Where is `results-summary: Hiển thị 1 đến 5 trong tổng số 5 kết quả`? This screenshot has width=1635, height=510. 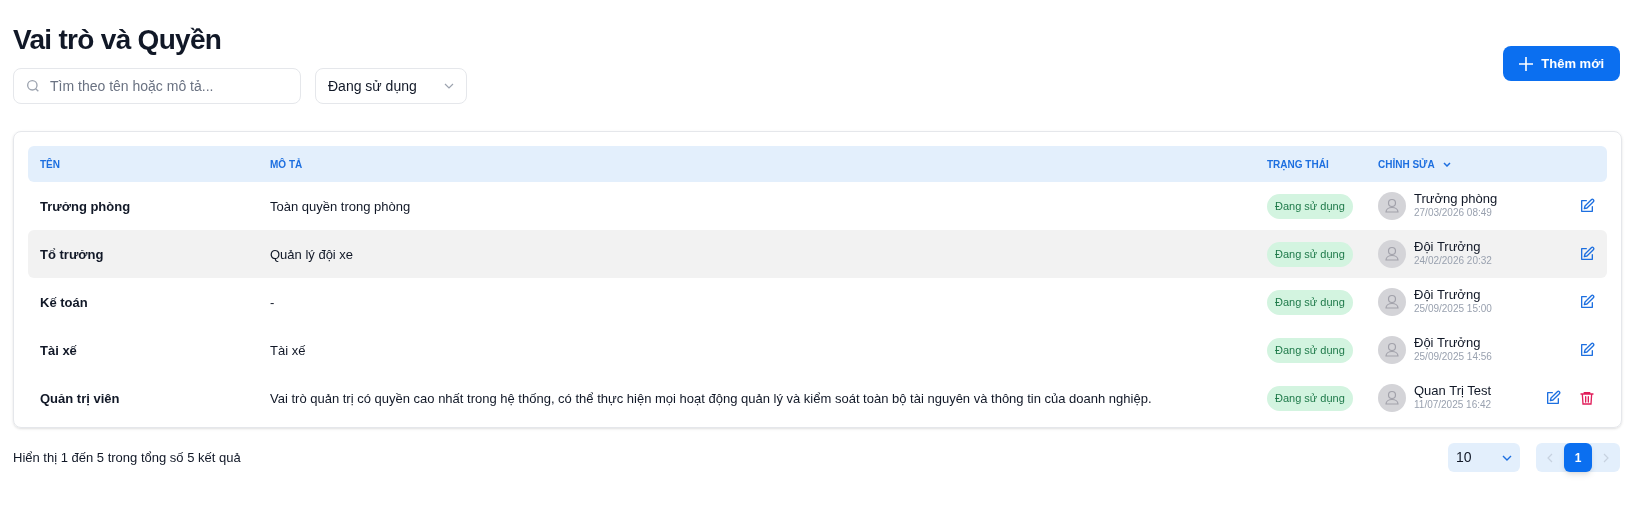
results-summary: Hiển thị 1 đến 5 trong tổng số 5 kết quả is located at coordinates (127, 457).